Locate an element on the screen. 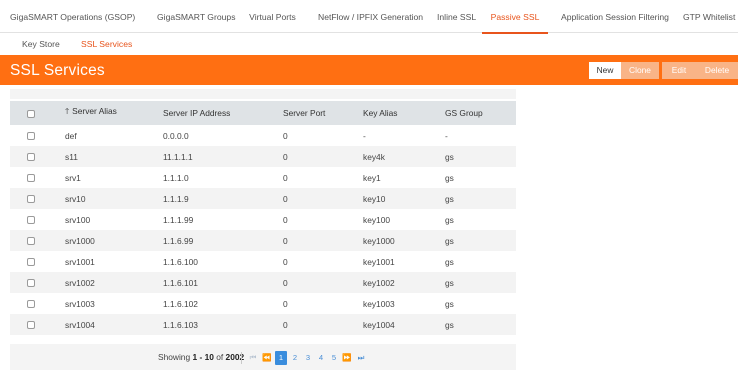  cell-key-alias: key4k is located at coordinates (399, 156).